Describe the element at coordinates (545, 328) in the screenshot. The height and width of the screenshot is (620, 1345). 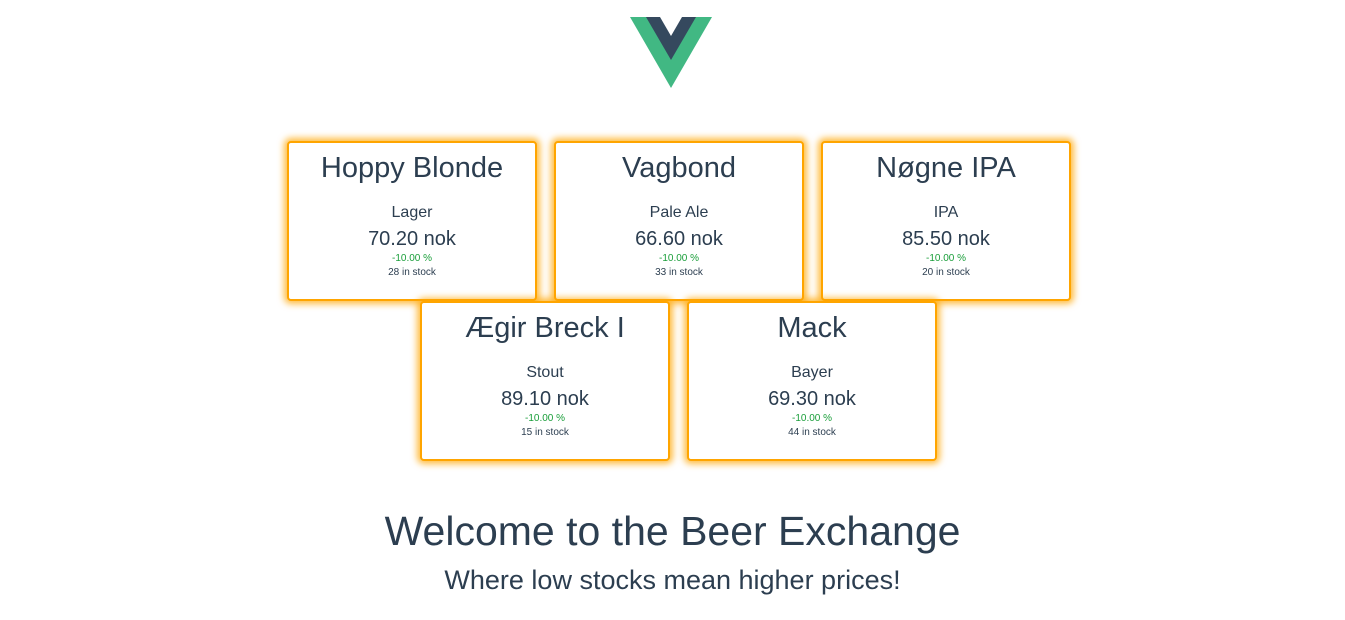
I see `beer-name: Ægir Breck I` at that location.